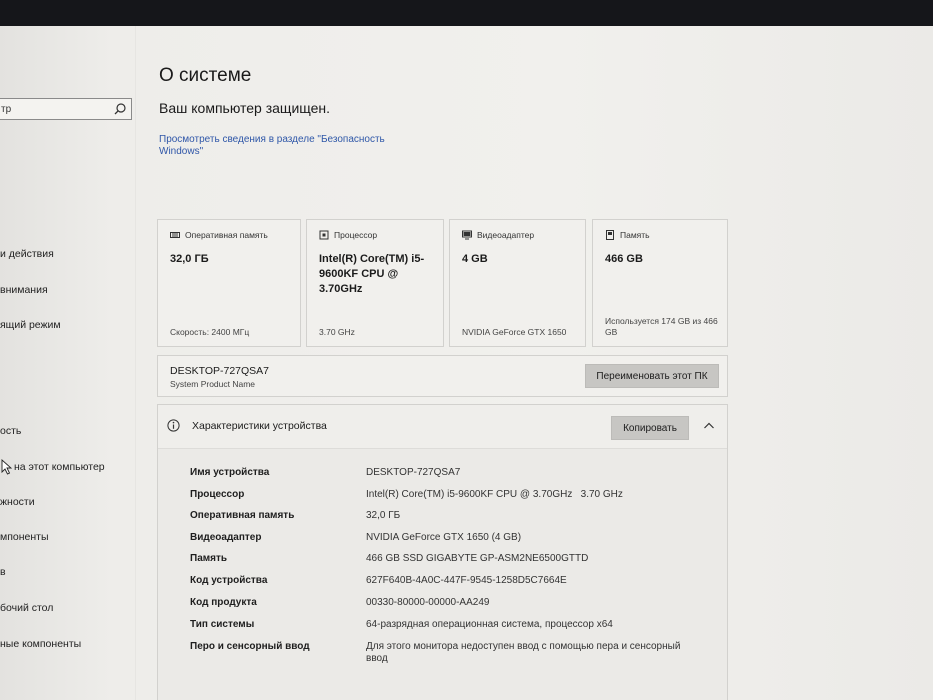 The height and width of the screenshot is (700, 933). I want to click on ram-card-footer: Скорость: 2400 МГц, so click(210, 332).